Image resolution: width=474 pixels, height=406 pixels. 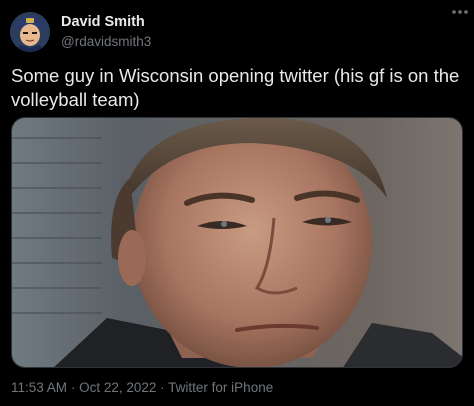 I want to click on tweet-date: Oct 22, 2022, so click(x=117, y=387).